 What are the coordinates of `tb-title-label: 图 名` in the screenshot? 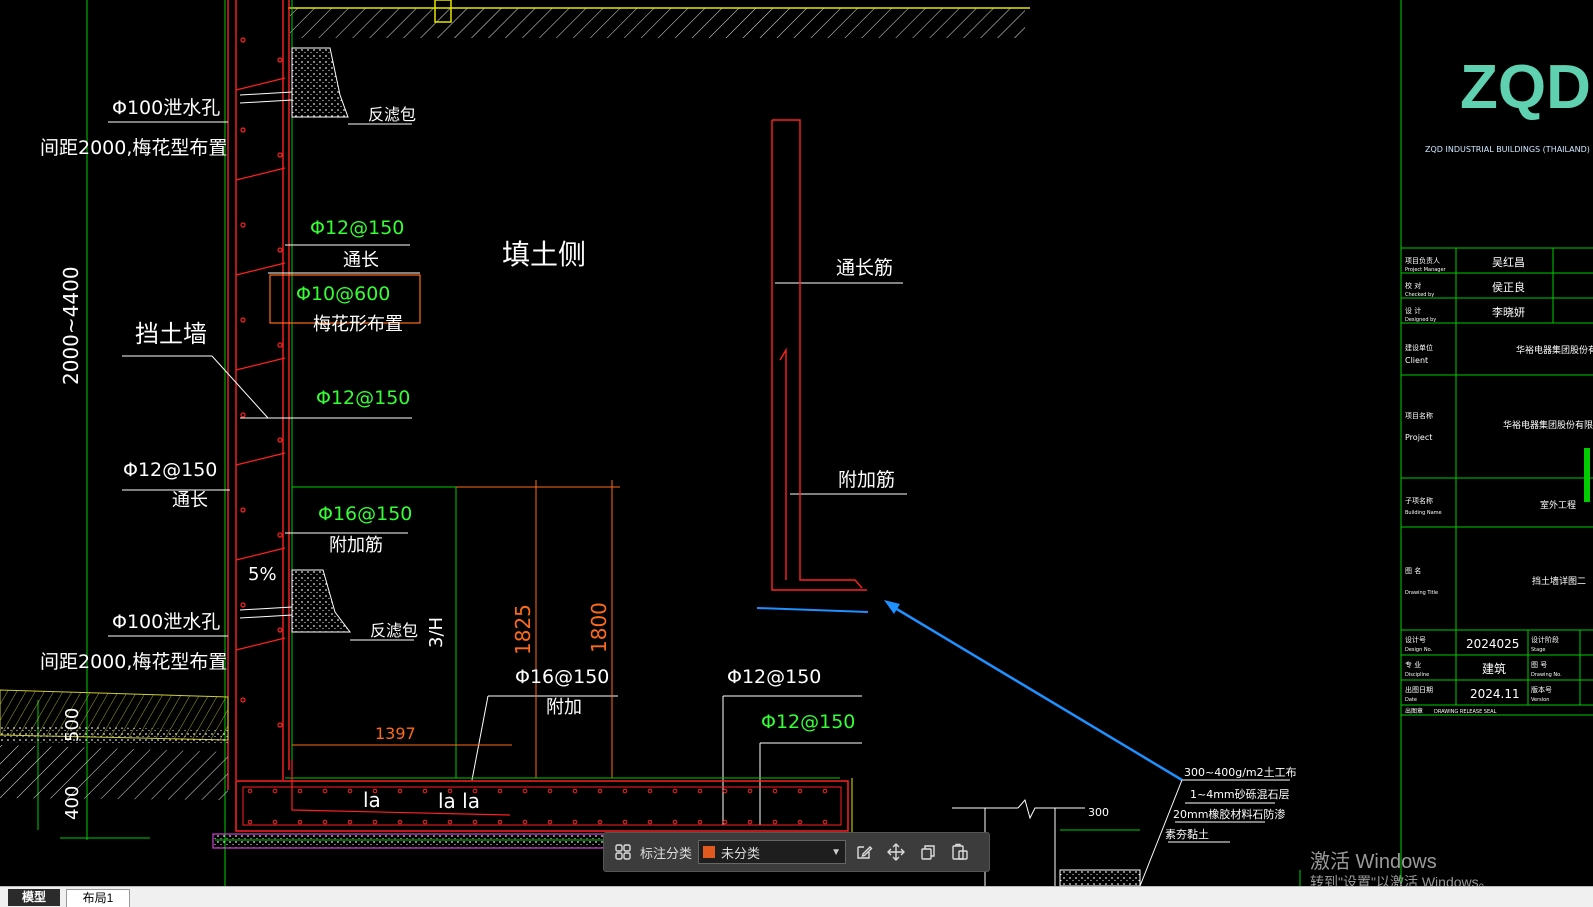 It's located at (1413, 570).